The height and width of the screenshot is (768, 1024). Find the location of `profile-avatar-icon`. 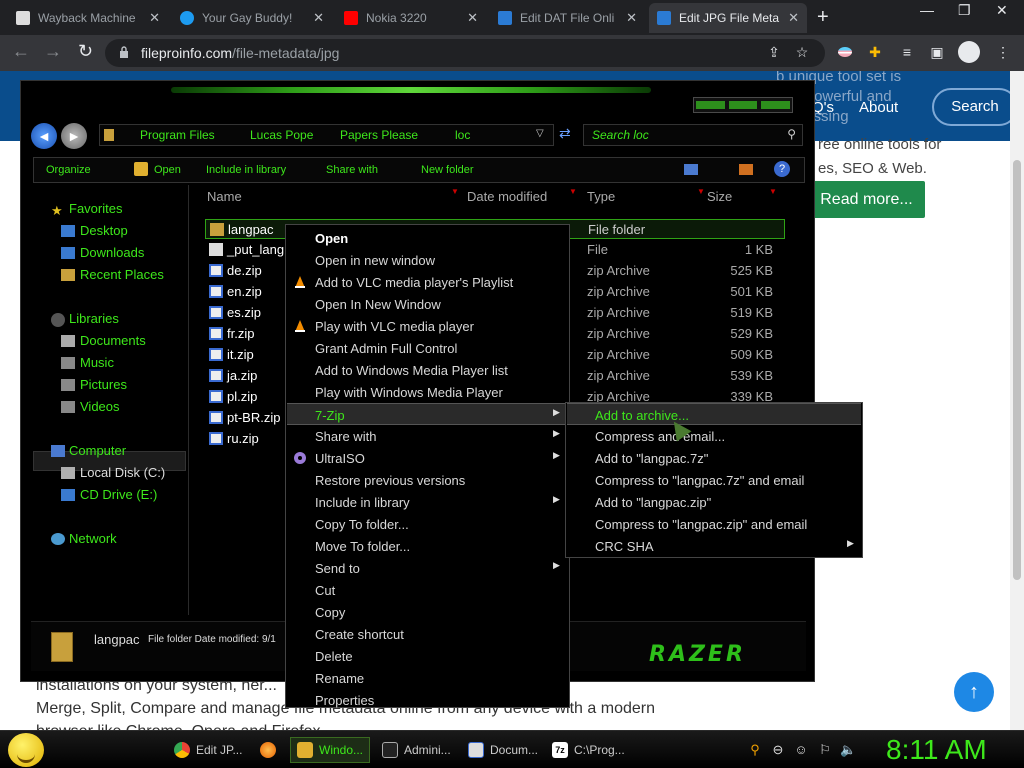

profile-avatar-icon is located at coordinates (969, 52).